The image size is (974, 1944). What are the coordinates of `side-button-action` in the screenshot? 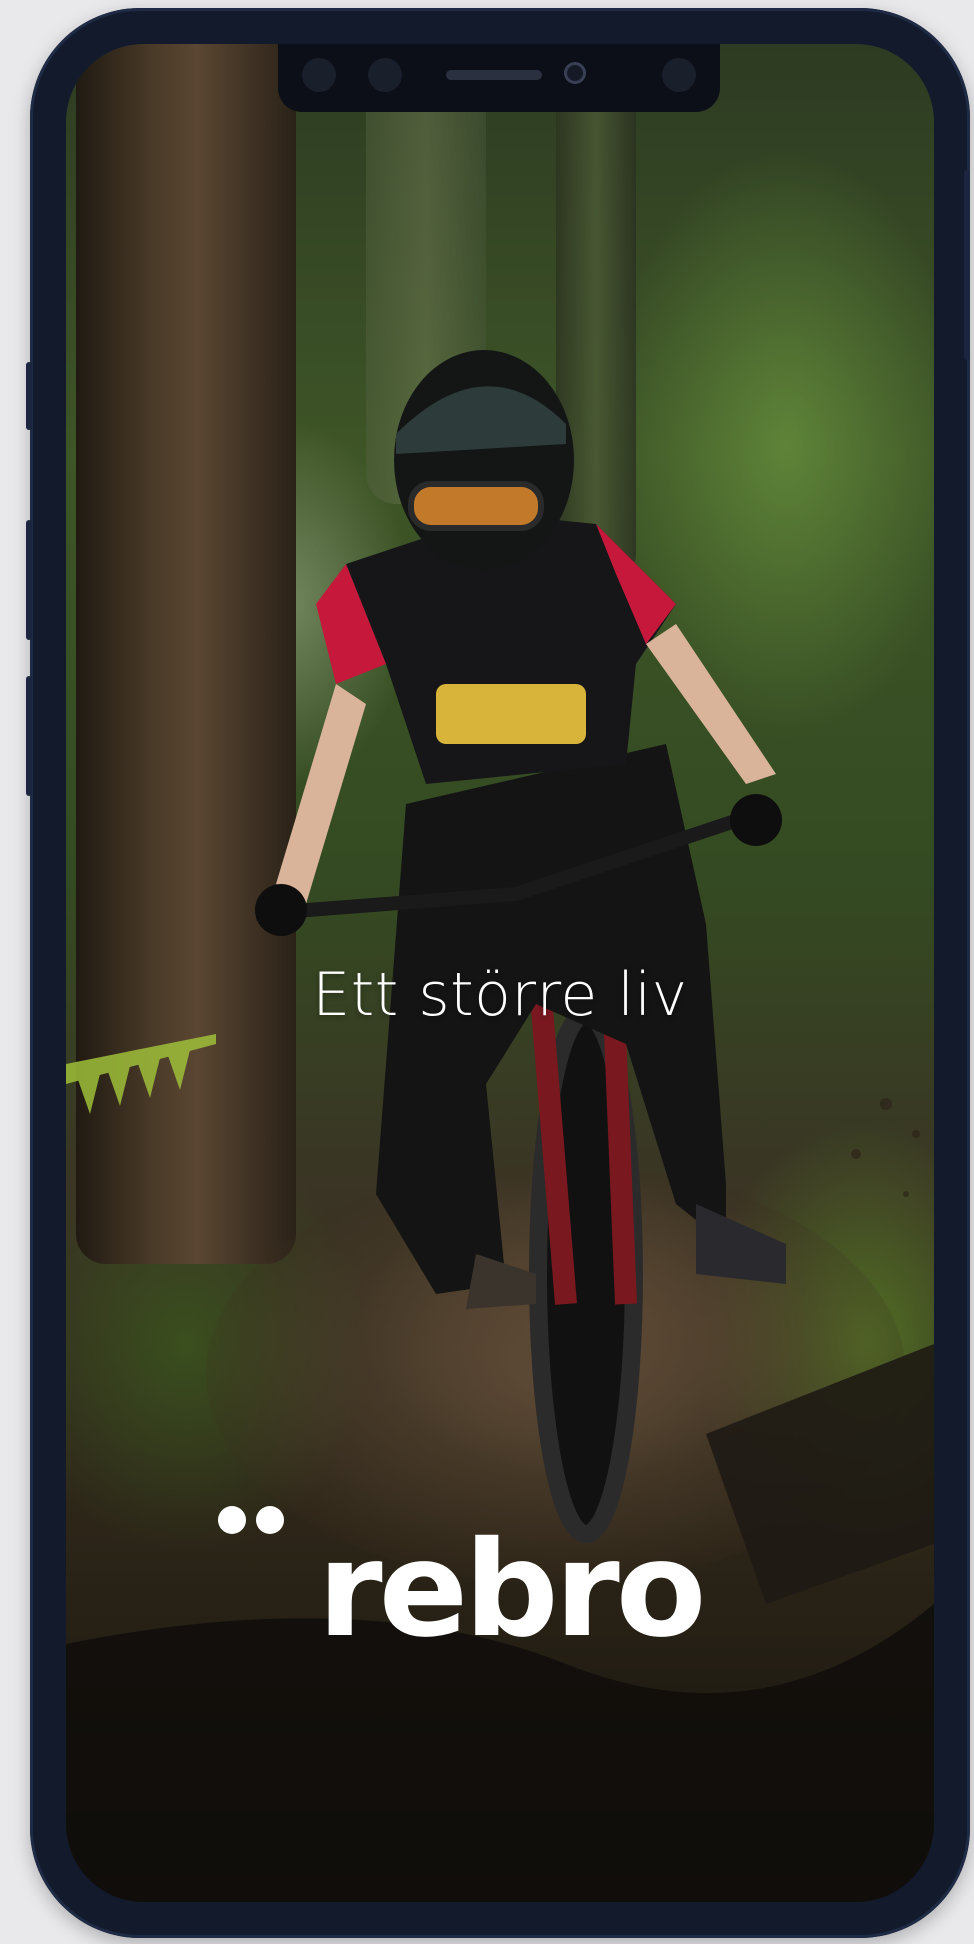 It's located at (29, 396).